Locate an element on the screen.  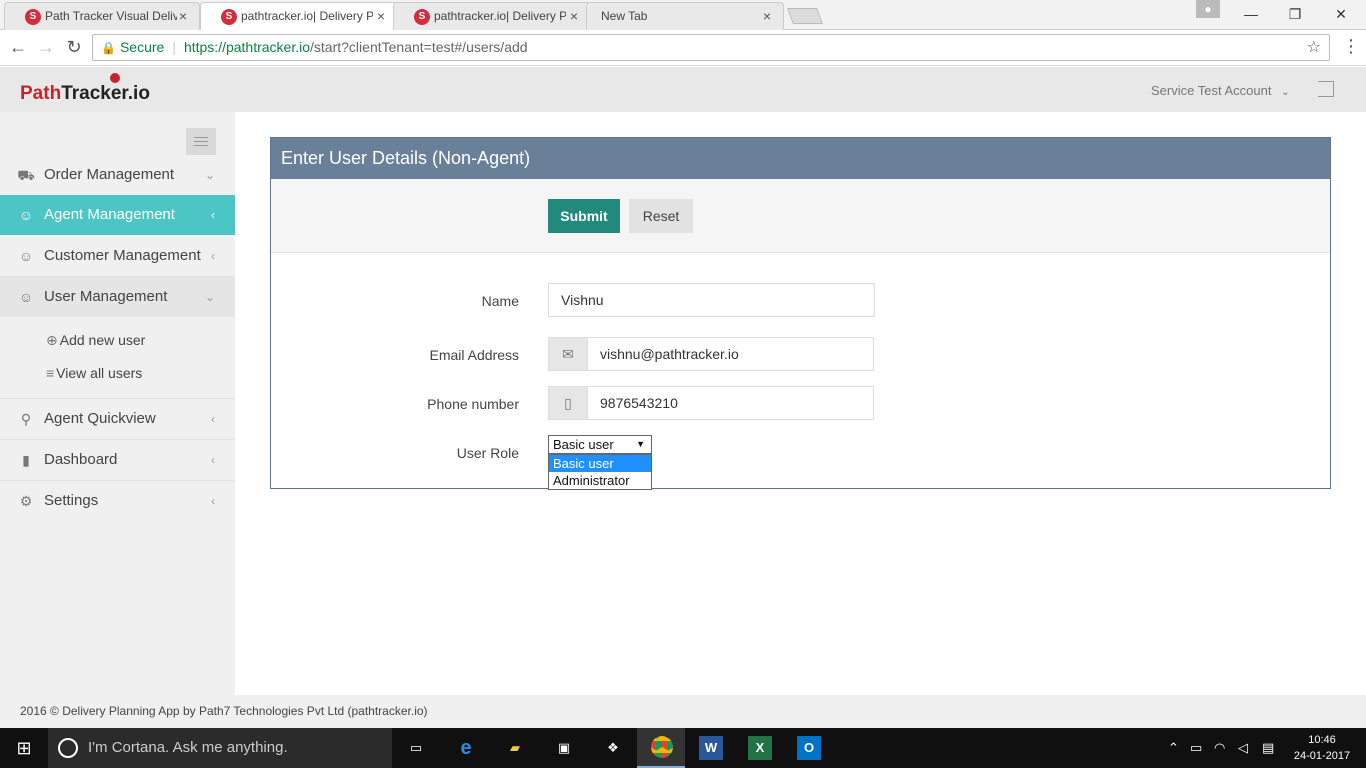
back-icon: ← is located at coordinates (18, 48).